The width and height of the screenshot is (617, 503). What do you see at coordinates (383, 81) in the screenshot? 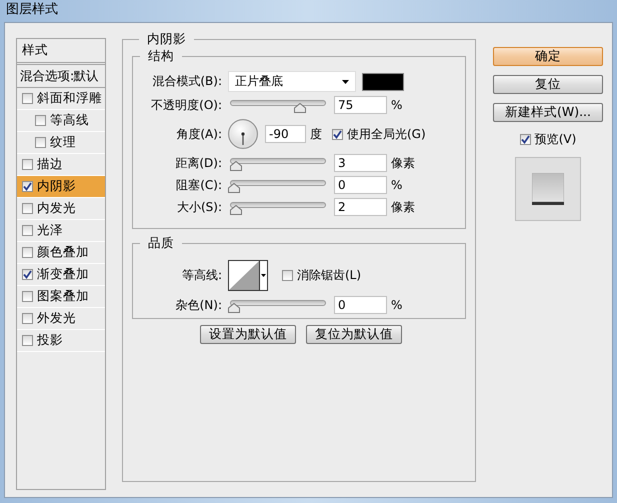
I see `color-swatch` at bounding box center [383, 81].